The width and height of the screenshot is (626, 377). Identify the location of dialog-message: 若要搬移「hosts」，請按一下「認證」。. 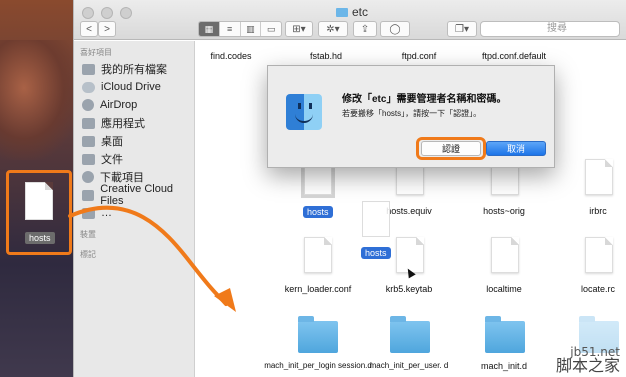
(412, 113).